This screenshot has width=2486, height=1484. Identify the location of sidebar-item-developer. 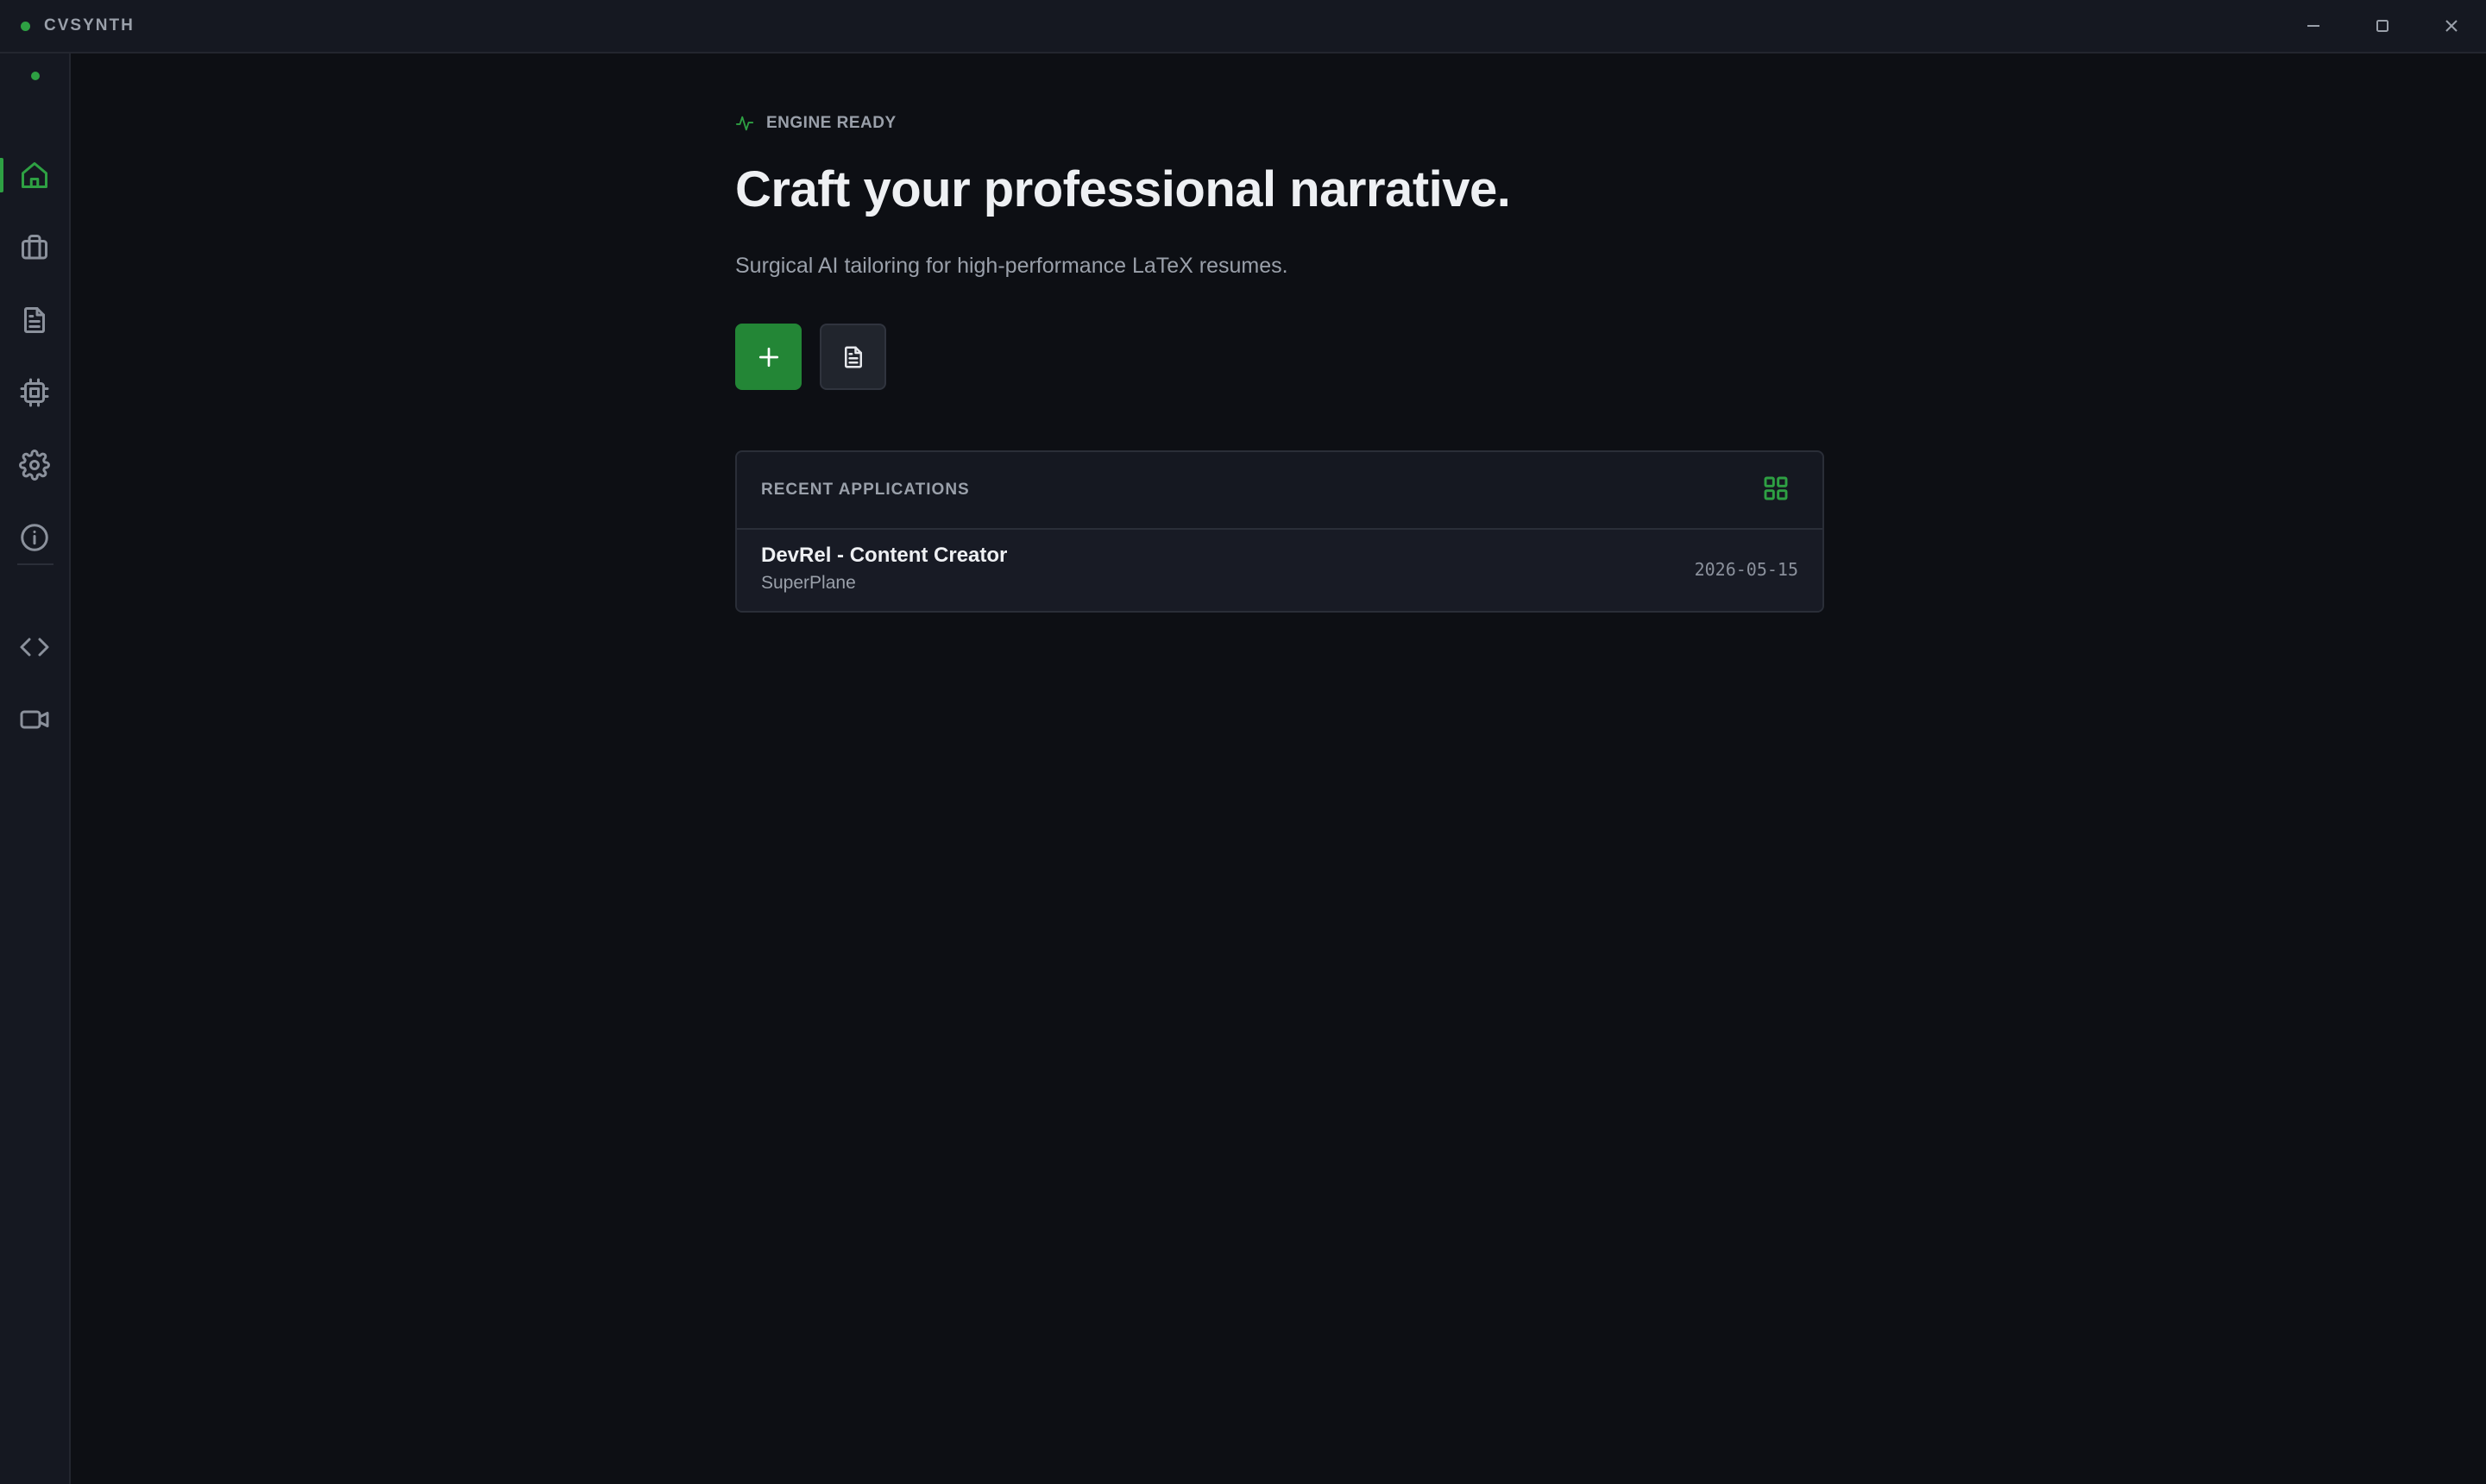
(34, 647).